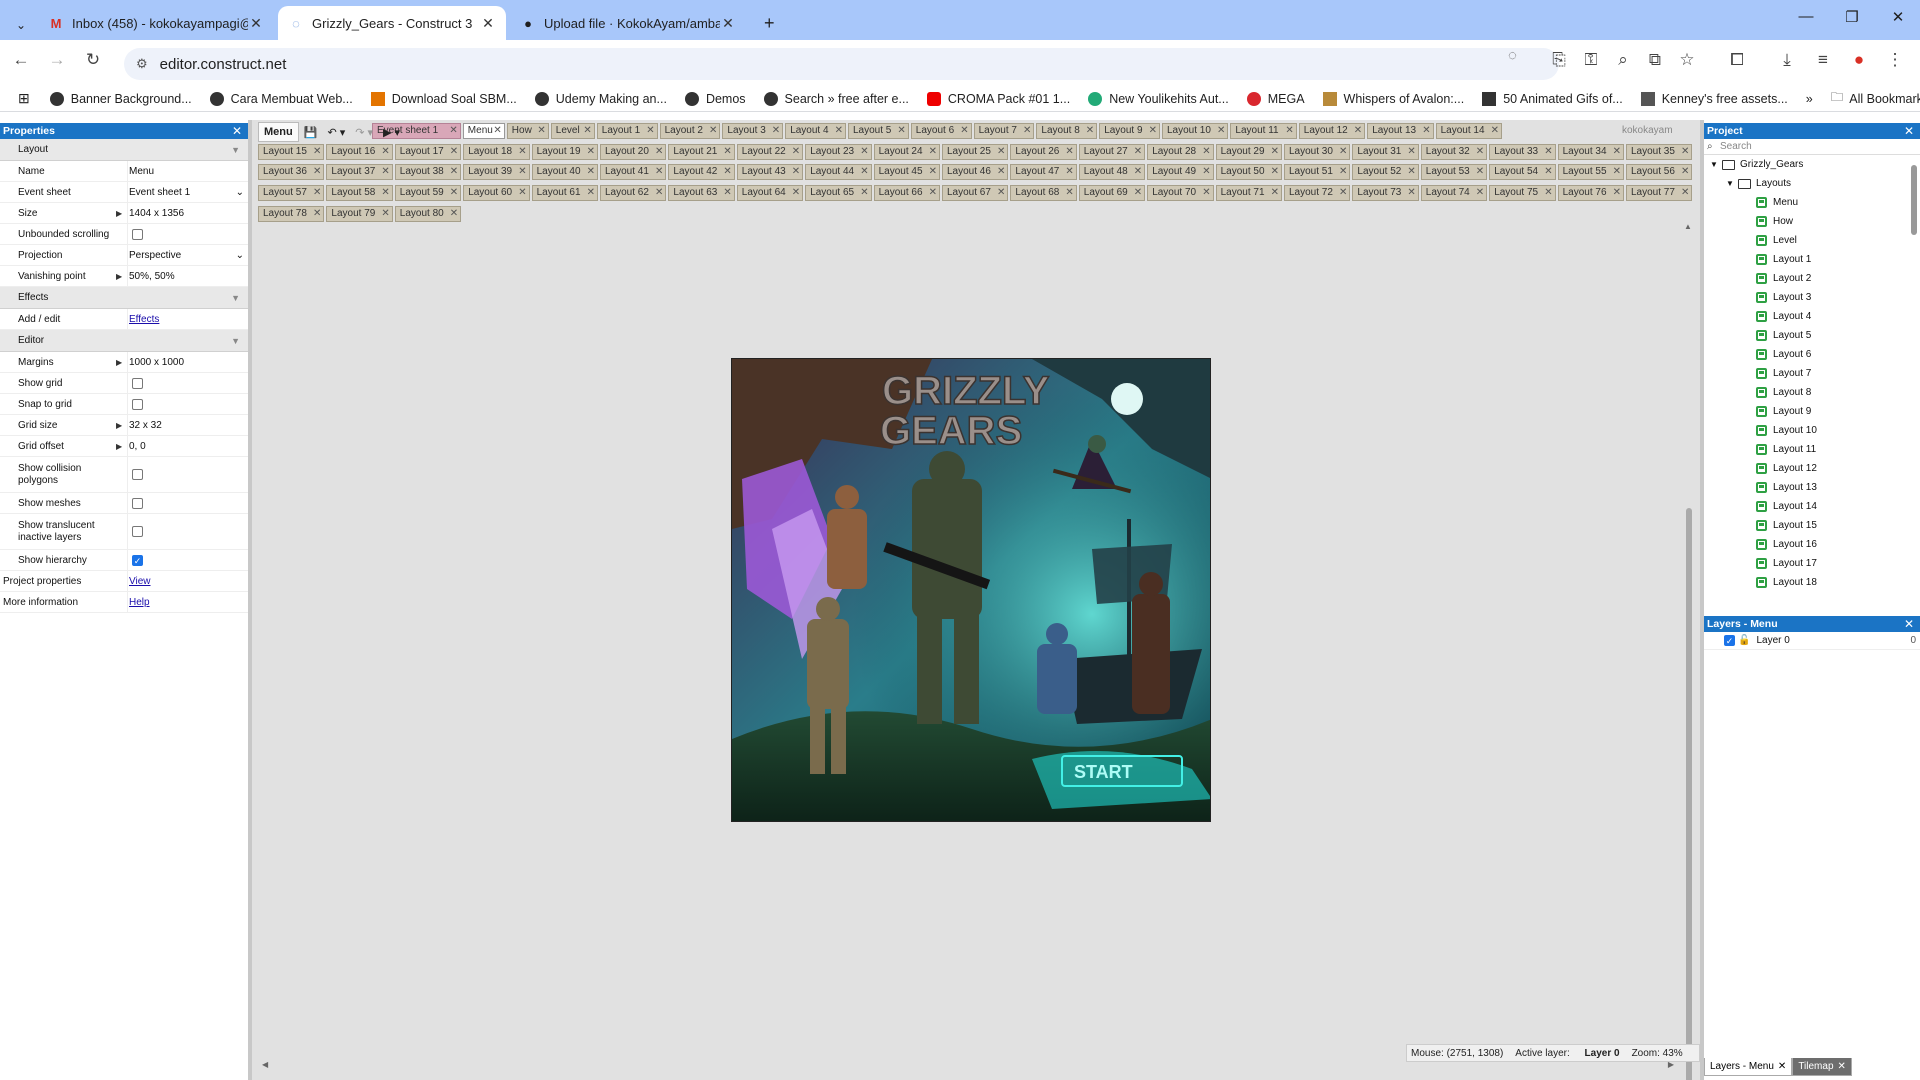 Image resolution: width=1920 pixels, height=1080 pixels. Describe the element at coordinates (715, 98) in the screenshot. I see `bookmark-item: Demos` at that location.